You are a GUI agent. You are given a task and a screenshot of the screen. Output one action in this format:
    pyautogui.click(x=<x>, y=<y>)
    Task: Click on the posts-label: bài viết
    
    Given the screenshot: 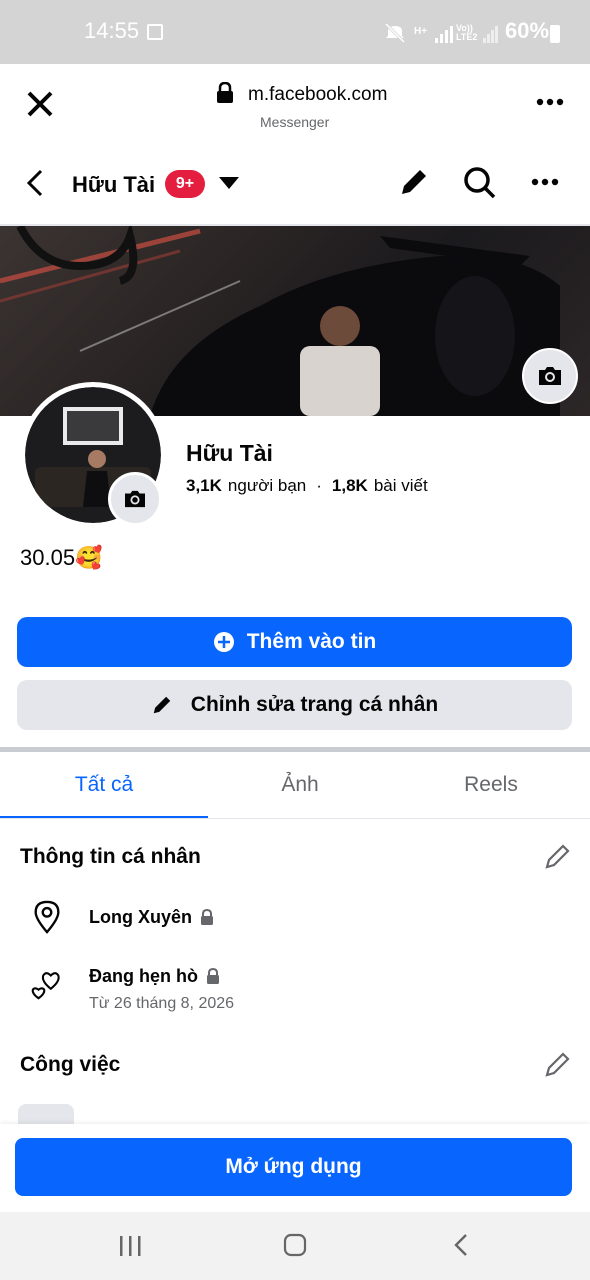 What is the action you would take?
    pyautogui.click(x=400, y=485)
    